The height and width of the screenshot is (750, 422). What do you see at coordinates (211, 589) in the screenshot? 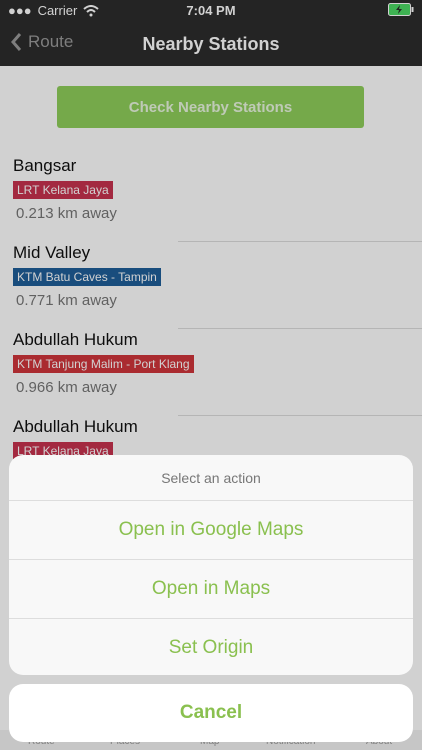
I see `open-maps-button: Open in Maps` at bounding box center [211, 589].